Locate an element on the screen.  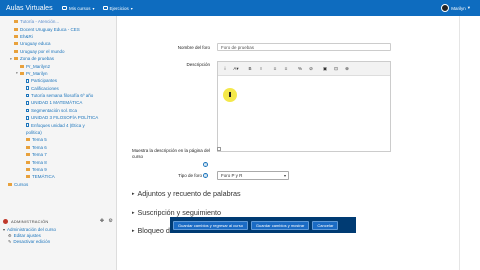
section-subscription: ▸ Suscripción y seguimiento is located at coordinates (176, 212).